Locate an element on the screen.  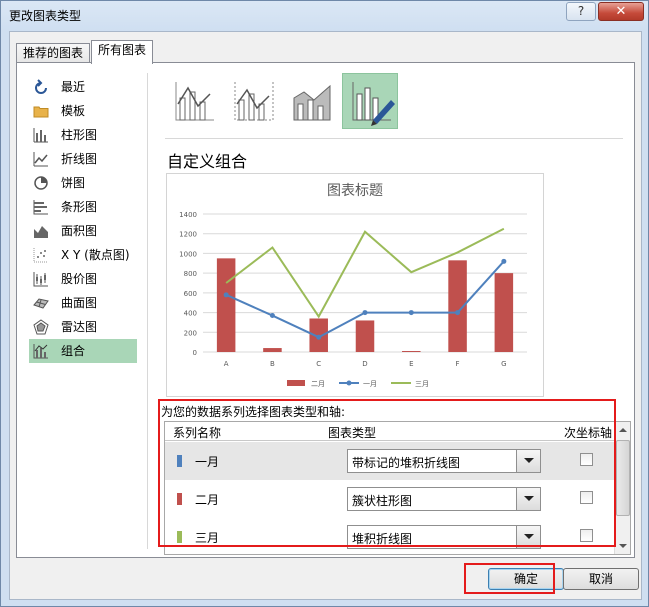
combo-clustered-line-secondary-icon is located at coordinates (254, 101).